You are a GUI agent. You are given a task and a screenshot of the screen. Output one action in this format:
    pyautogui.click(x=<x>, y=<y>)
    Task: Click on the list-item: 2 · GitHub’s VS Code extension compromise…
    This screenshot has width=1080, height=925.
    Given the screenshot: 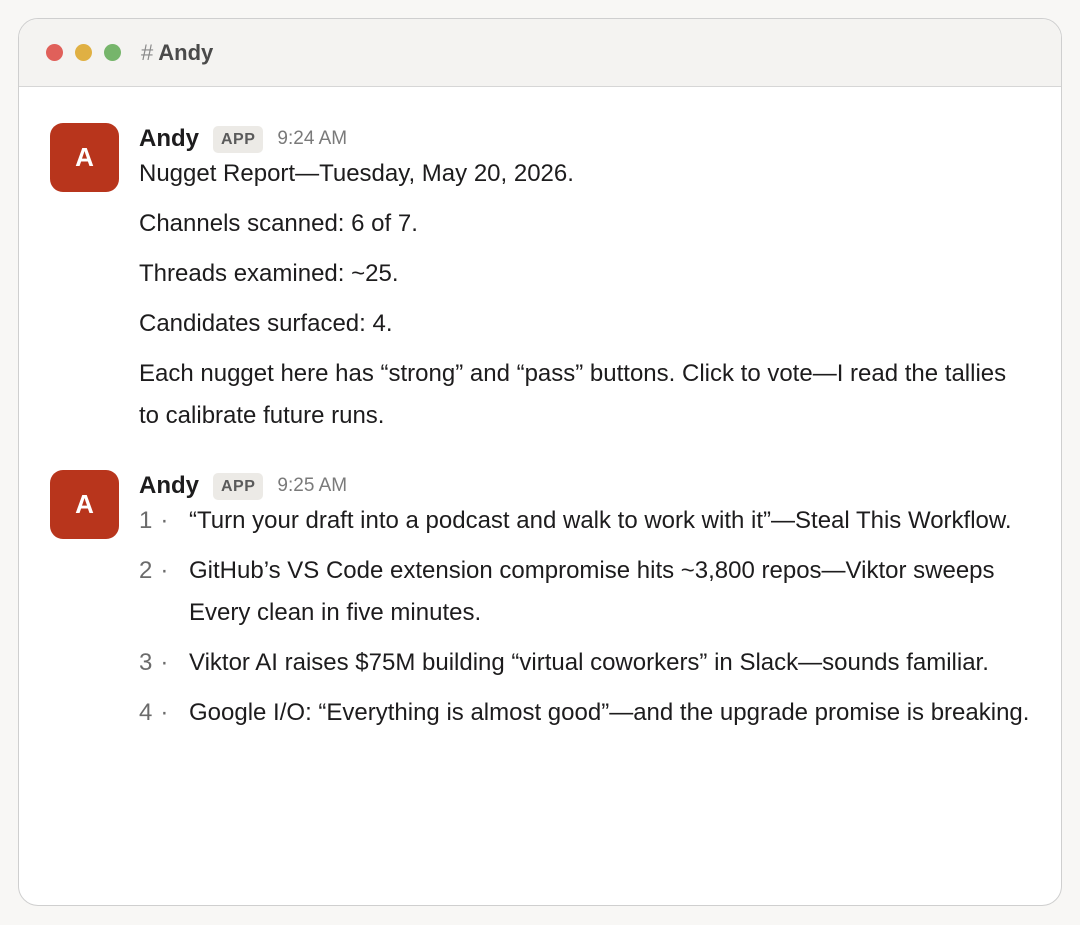 What is the action you would take?
    pyautogui.click(x=585, y=592)
    